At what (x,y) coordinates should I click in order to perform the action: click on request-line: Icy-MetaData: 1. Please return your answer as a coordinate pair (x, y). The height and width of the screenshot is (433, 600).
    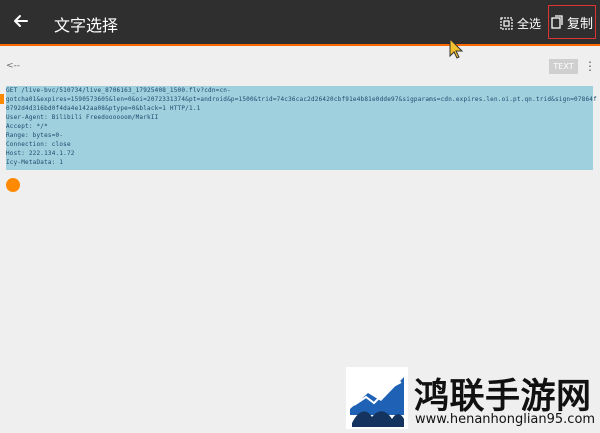
    Looking at the image, I should click on (35, 162).